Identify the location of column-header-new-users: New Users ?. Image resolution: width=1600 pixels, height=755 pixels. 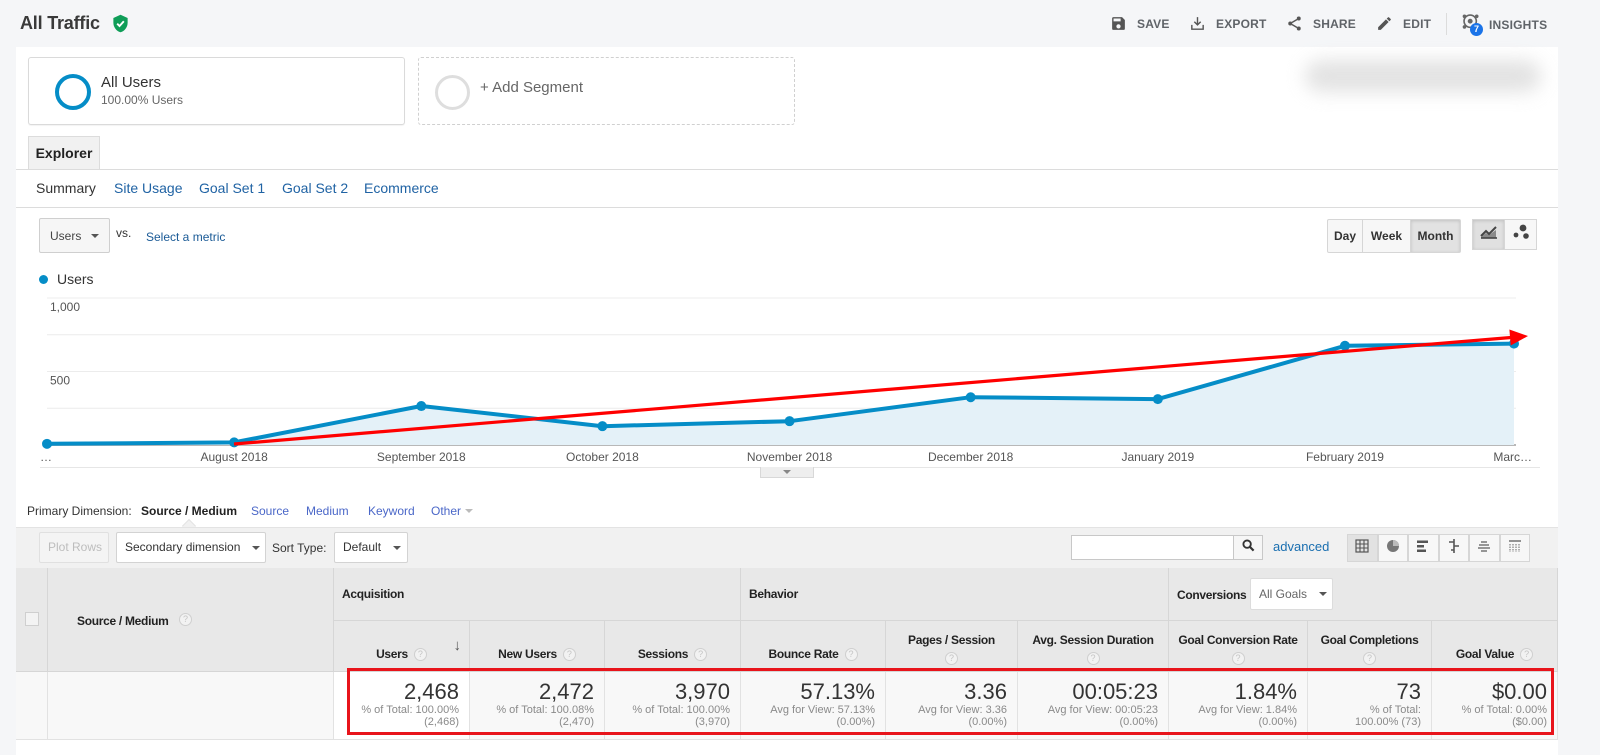
(537, 646).